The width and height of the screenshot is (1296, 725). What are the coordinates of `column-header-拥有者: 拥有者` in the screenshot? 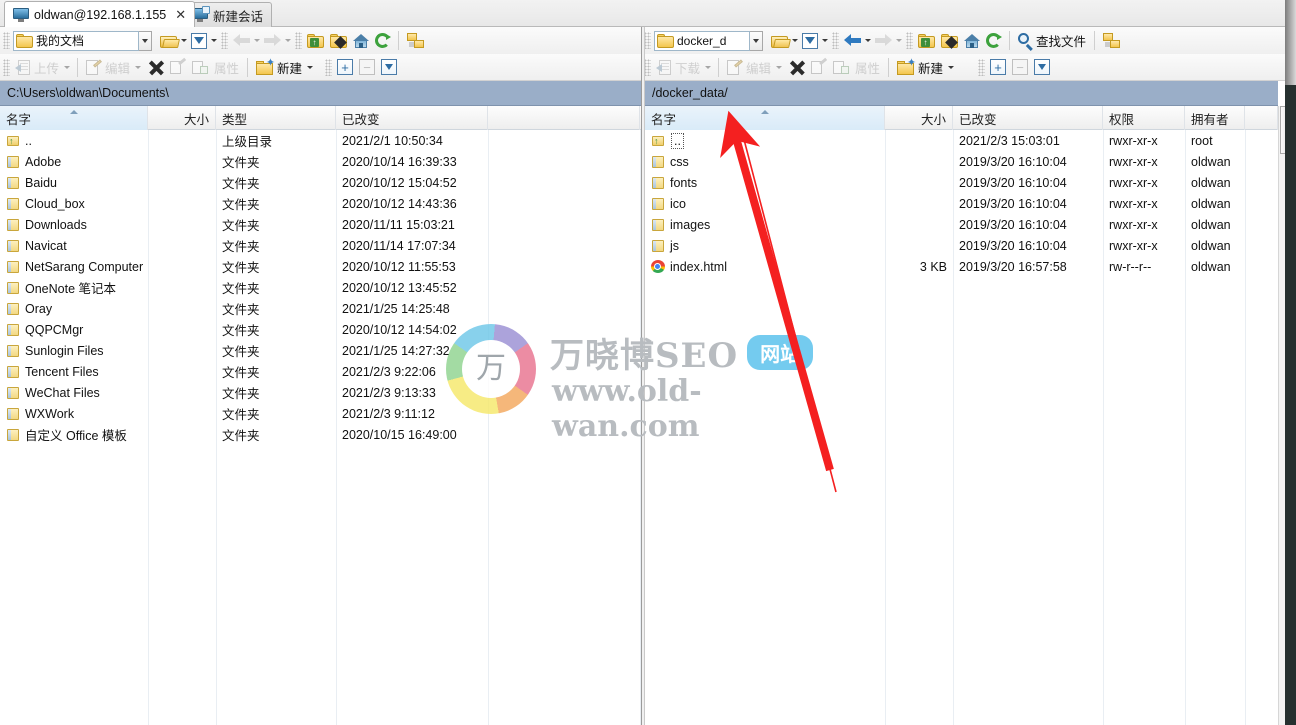 It's located at (1215, 118).